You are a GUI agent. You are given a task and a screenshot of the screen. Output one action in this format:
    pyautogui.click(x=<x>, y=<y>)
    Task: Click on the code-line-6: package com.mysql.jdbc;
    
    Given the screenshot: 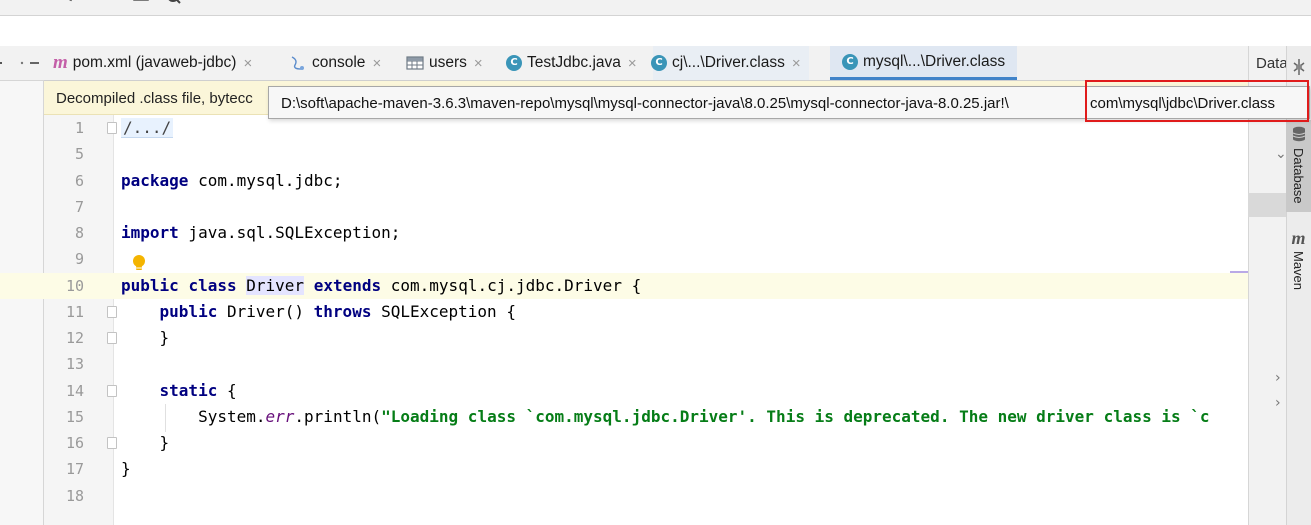 What is the action you would take?
    pyautogui.click(x=232, y=180)
    